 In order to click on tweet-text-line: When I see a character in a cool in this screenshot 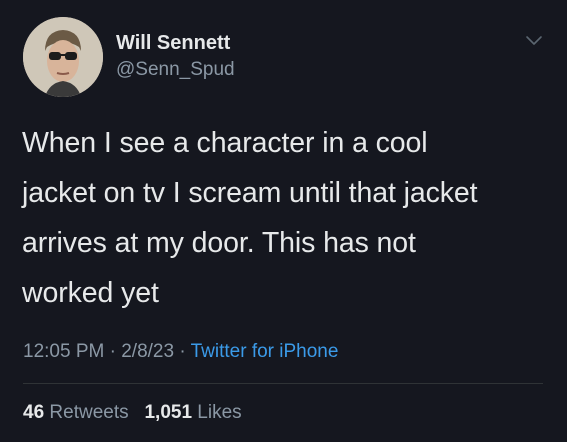, I will do `click(225, 143)`.